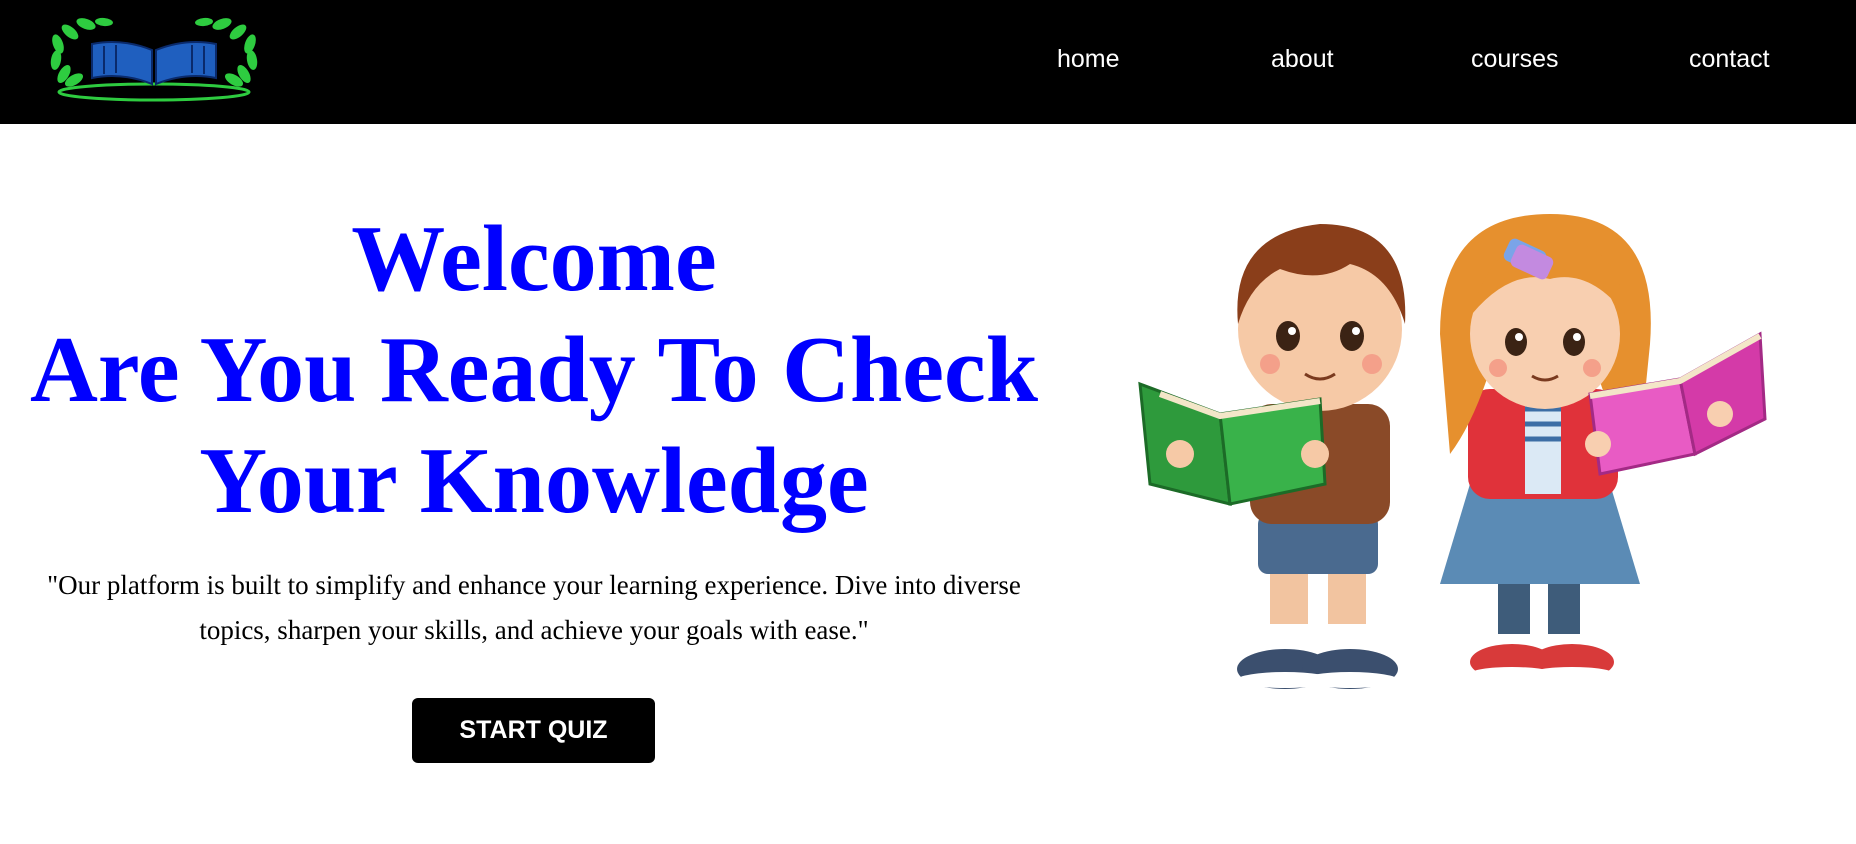  Describe the element at coordinates (533, 730) in the screenshot. I see `start-quiz-button: START QUIZ` at that location.